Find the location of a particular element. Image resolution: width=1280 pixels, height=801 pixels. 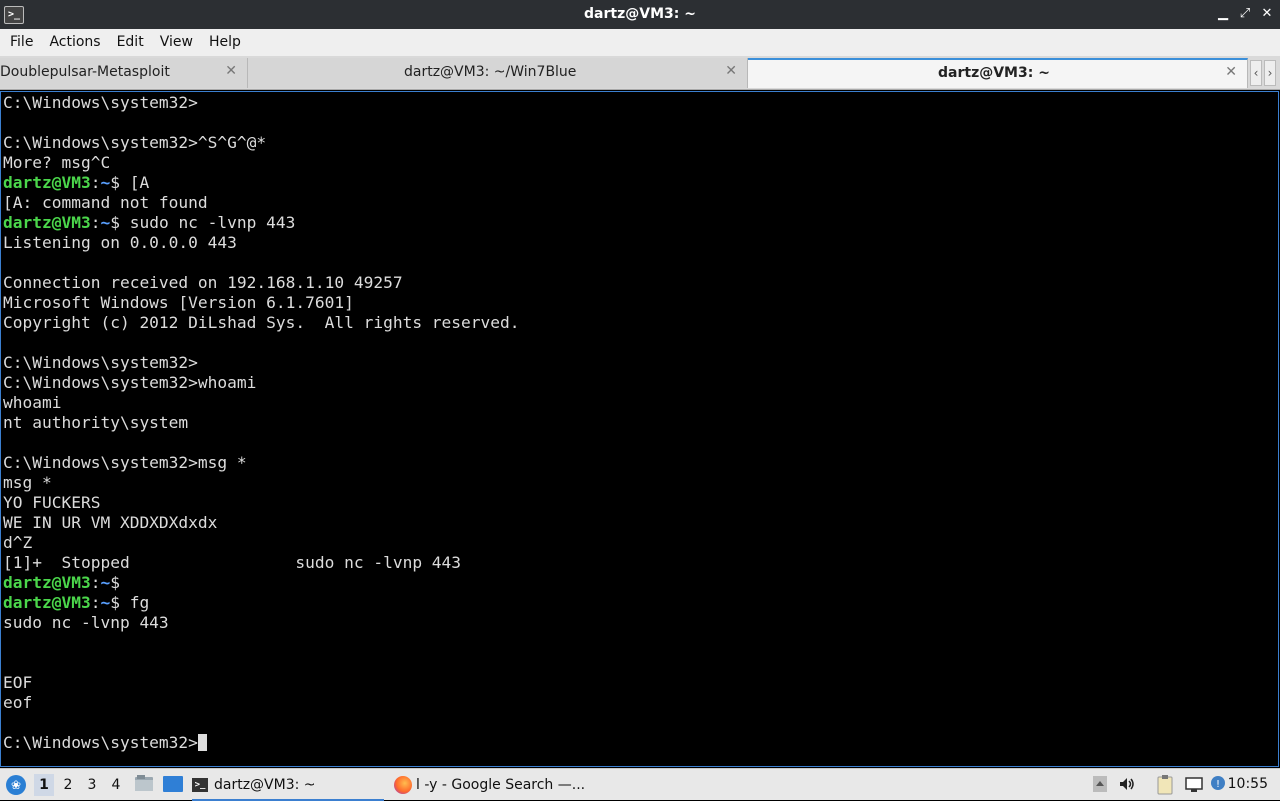

line-text: [1]+ Stopped sudo nc -lvnp 443 is located at coordinates (232, 562).